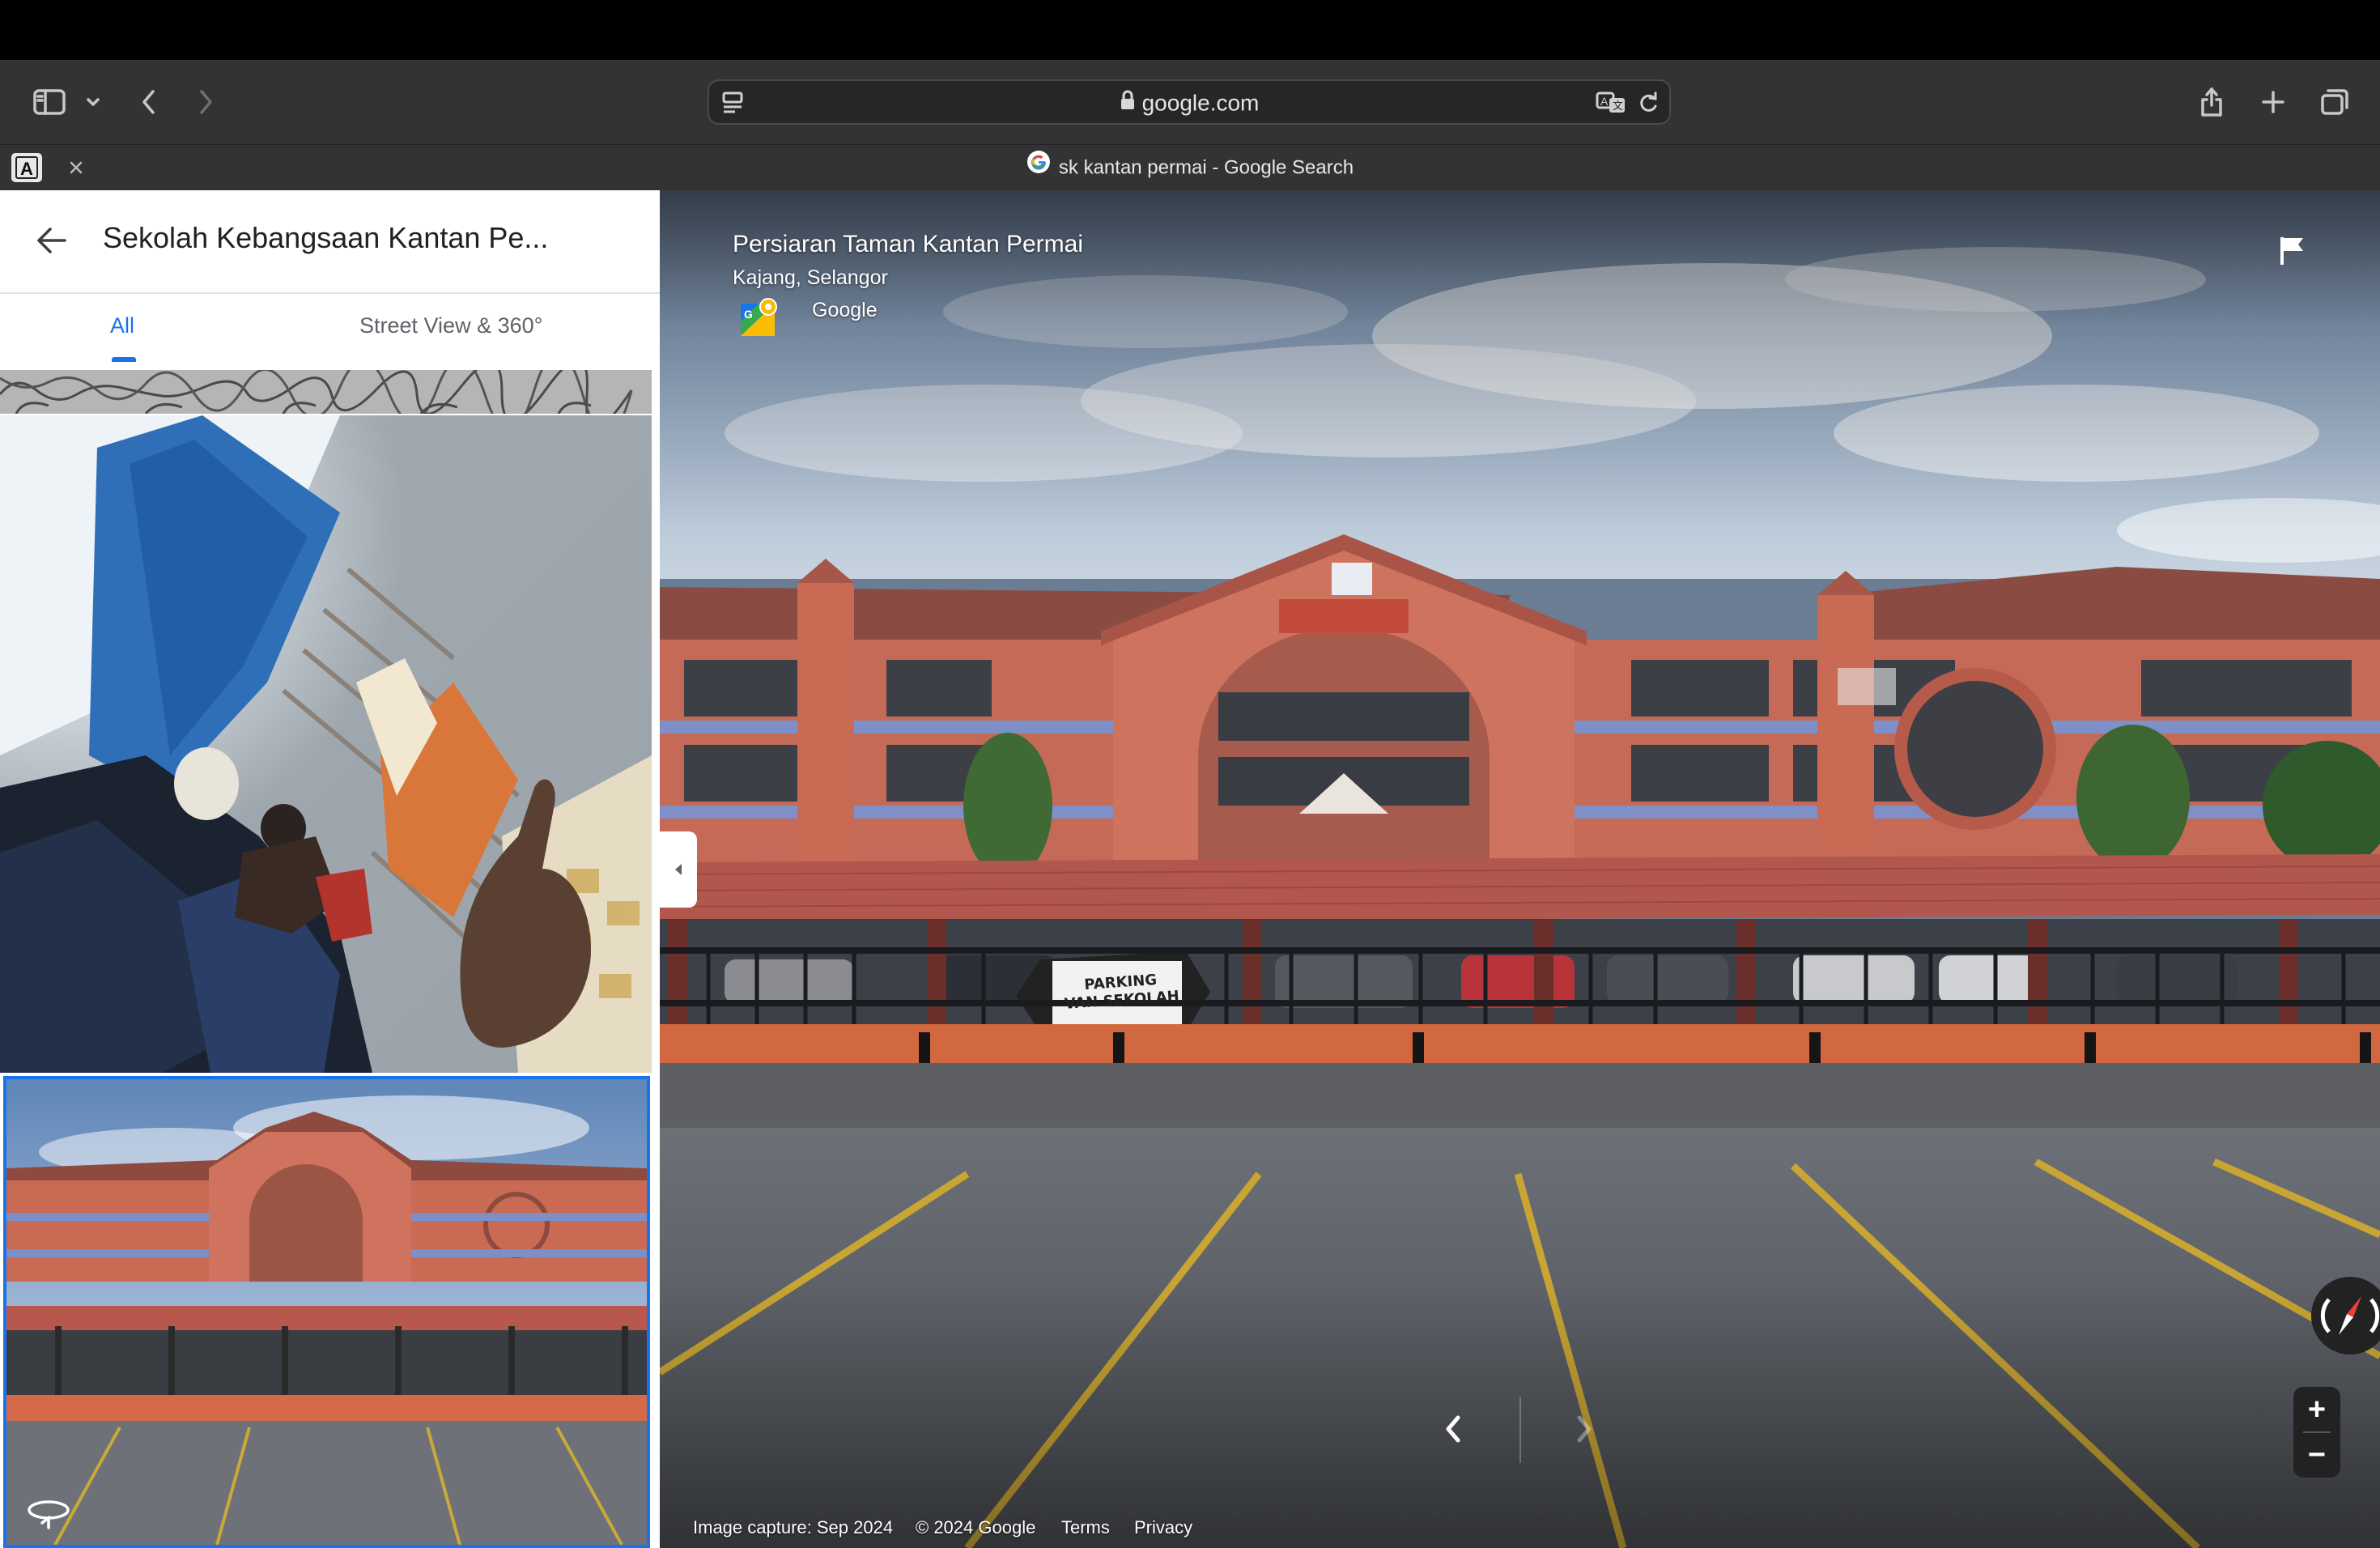 This screenshot has height=1548, width=2380. What do you see at coordinates (1190, 30) in the screenshot?
I see `menu-bar` at bounding box center [1190, 30].